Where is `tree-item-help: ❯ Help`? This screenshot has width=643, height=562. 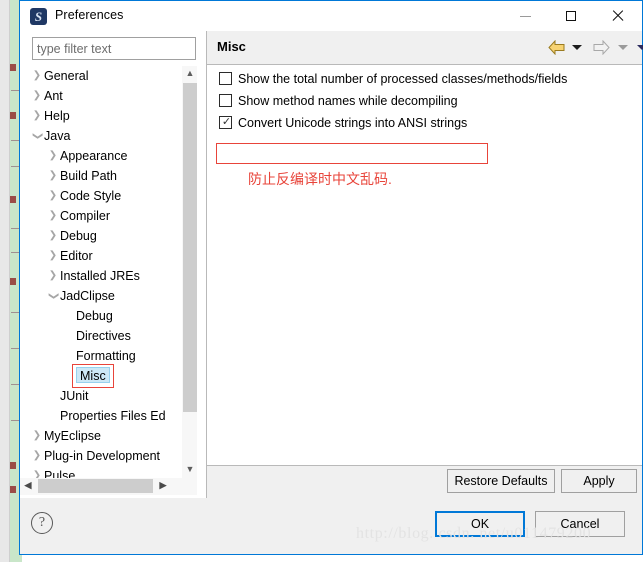 tree-item-help: ❯ Help is located at coordinates (108, 116).